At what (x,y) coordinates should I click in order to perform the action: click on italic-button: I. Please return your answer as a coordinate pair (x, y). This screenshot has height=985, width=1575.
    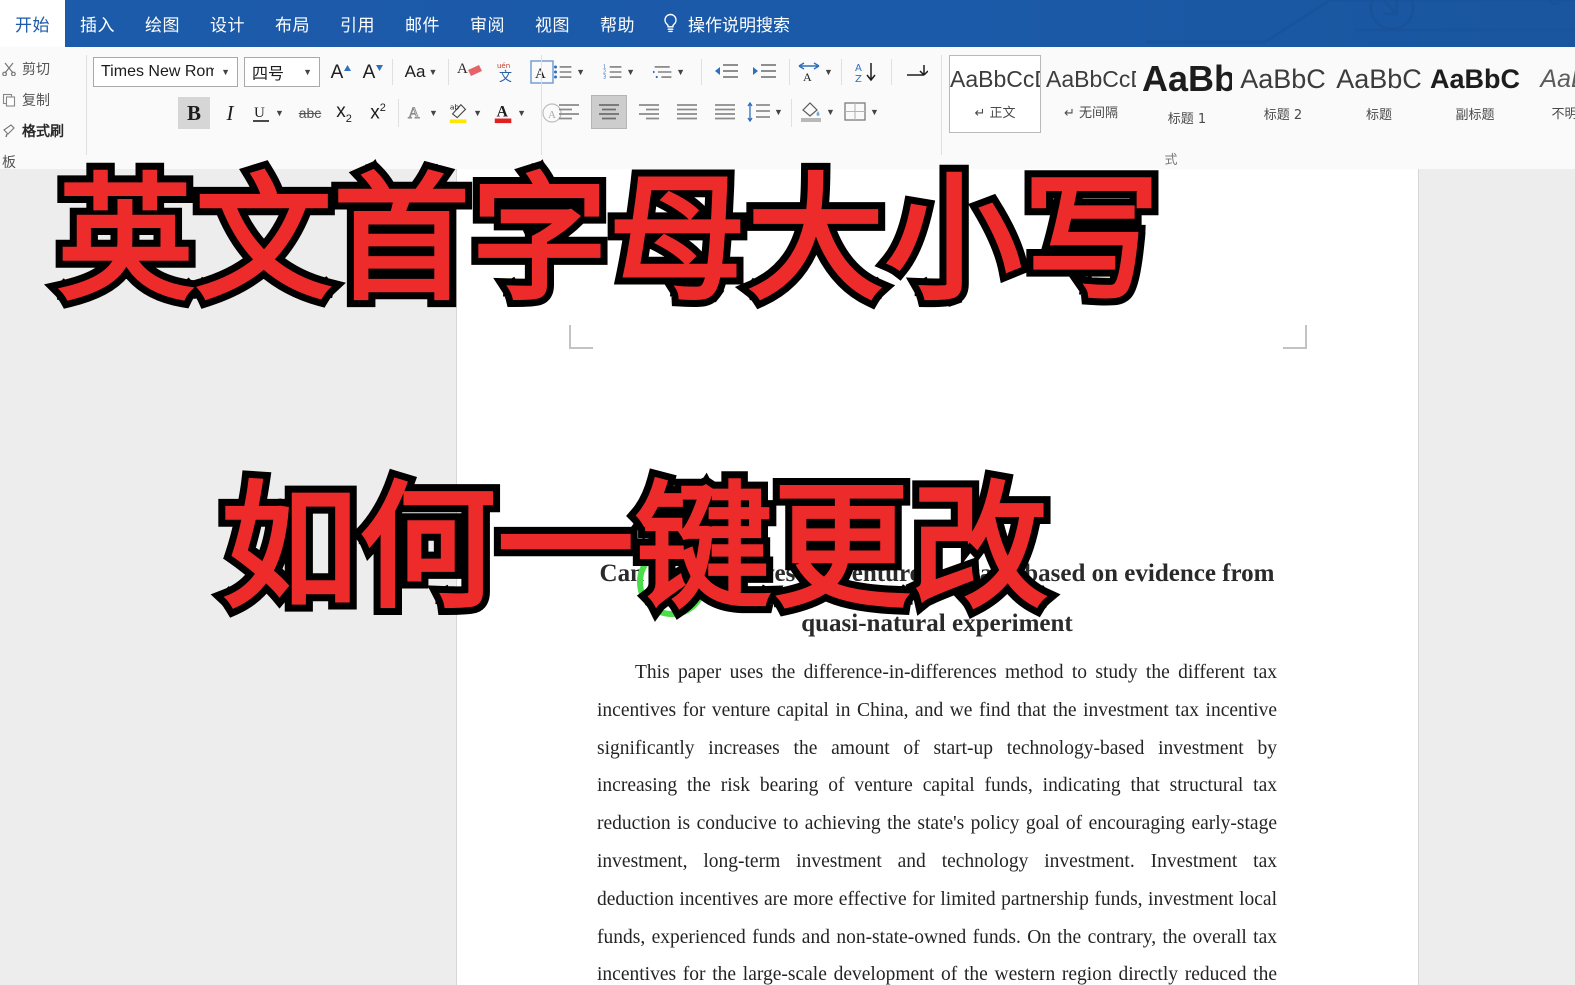
    Looking at the image, I should click on (230, 113).